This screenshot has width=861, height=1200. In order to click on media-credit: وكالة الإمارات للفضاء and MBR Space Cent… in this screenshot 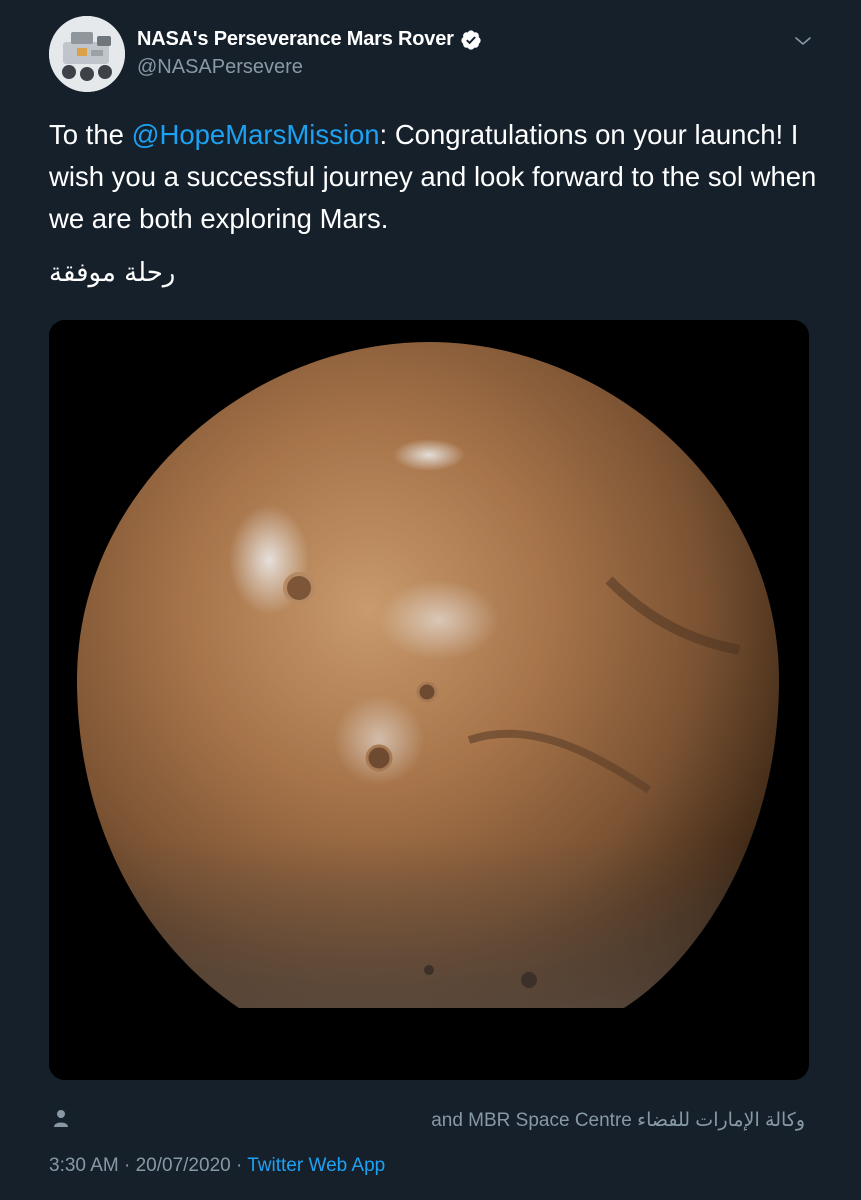, I will do `click(429, 1121)`.